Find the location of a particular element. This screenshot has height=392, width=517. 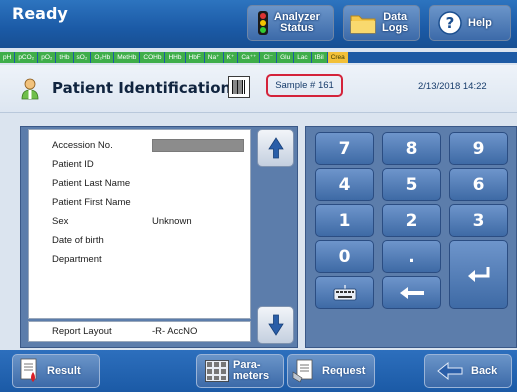

request-icon is located at coordinates (302, 371).